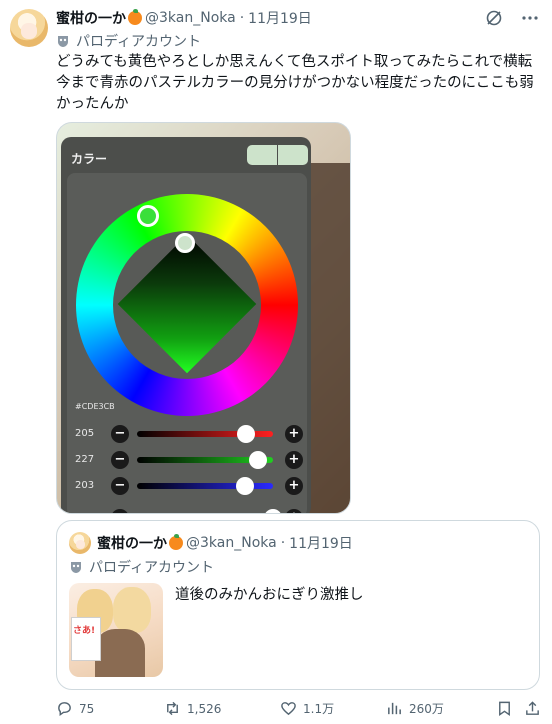 This screenshot has width=552, height=724. I want to click on views-count: 260万, so click(426, 709).